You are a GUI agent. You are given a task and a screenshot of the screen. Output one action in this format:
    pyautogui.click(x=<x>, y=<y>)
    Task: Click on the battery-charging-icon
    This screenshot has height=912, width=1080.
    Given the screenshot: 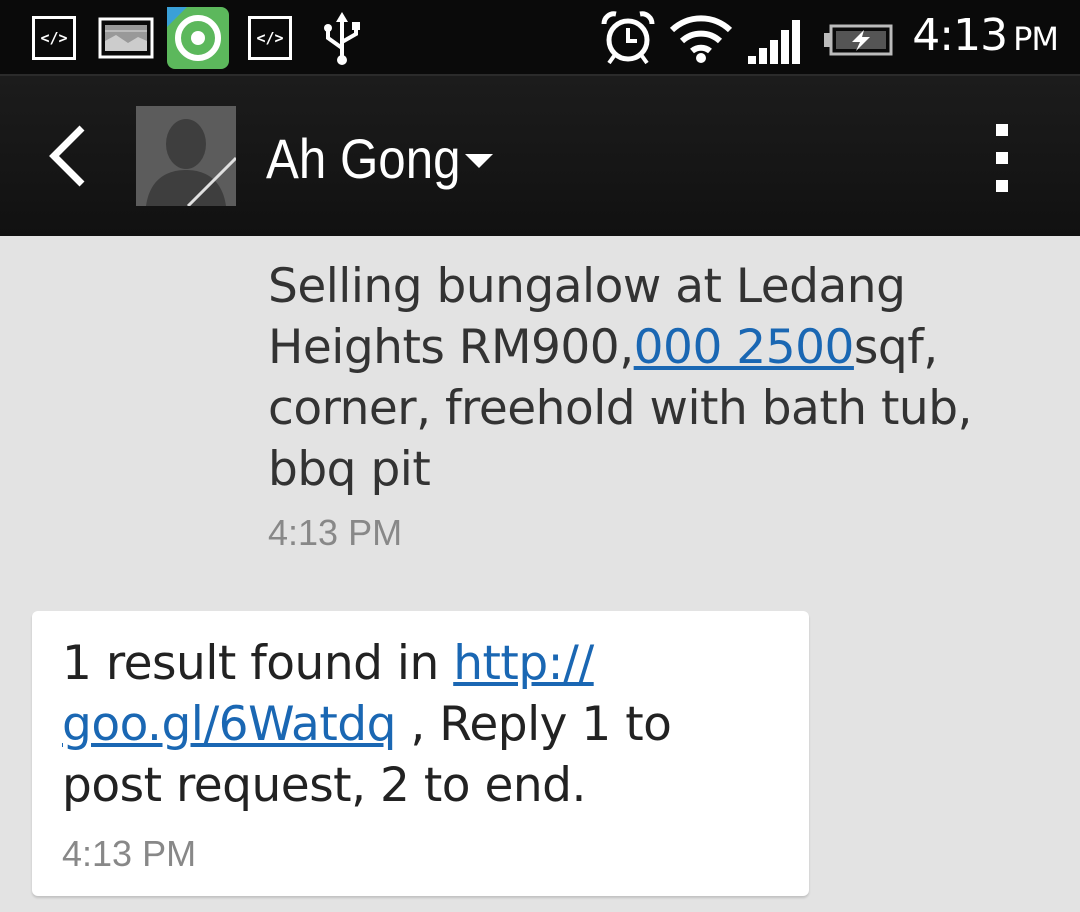 What is the action you would take?
    pyautogui.click(x=859, y=42)
    